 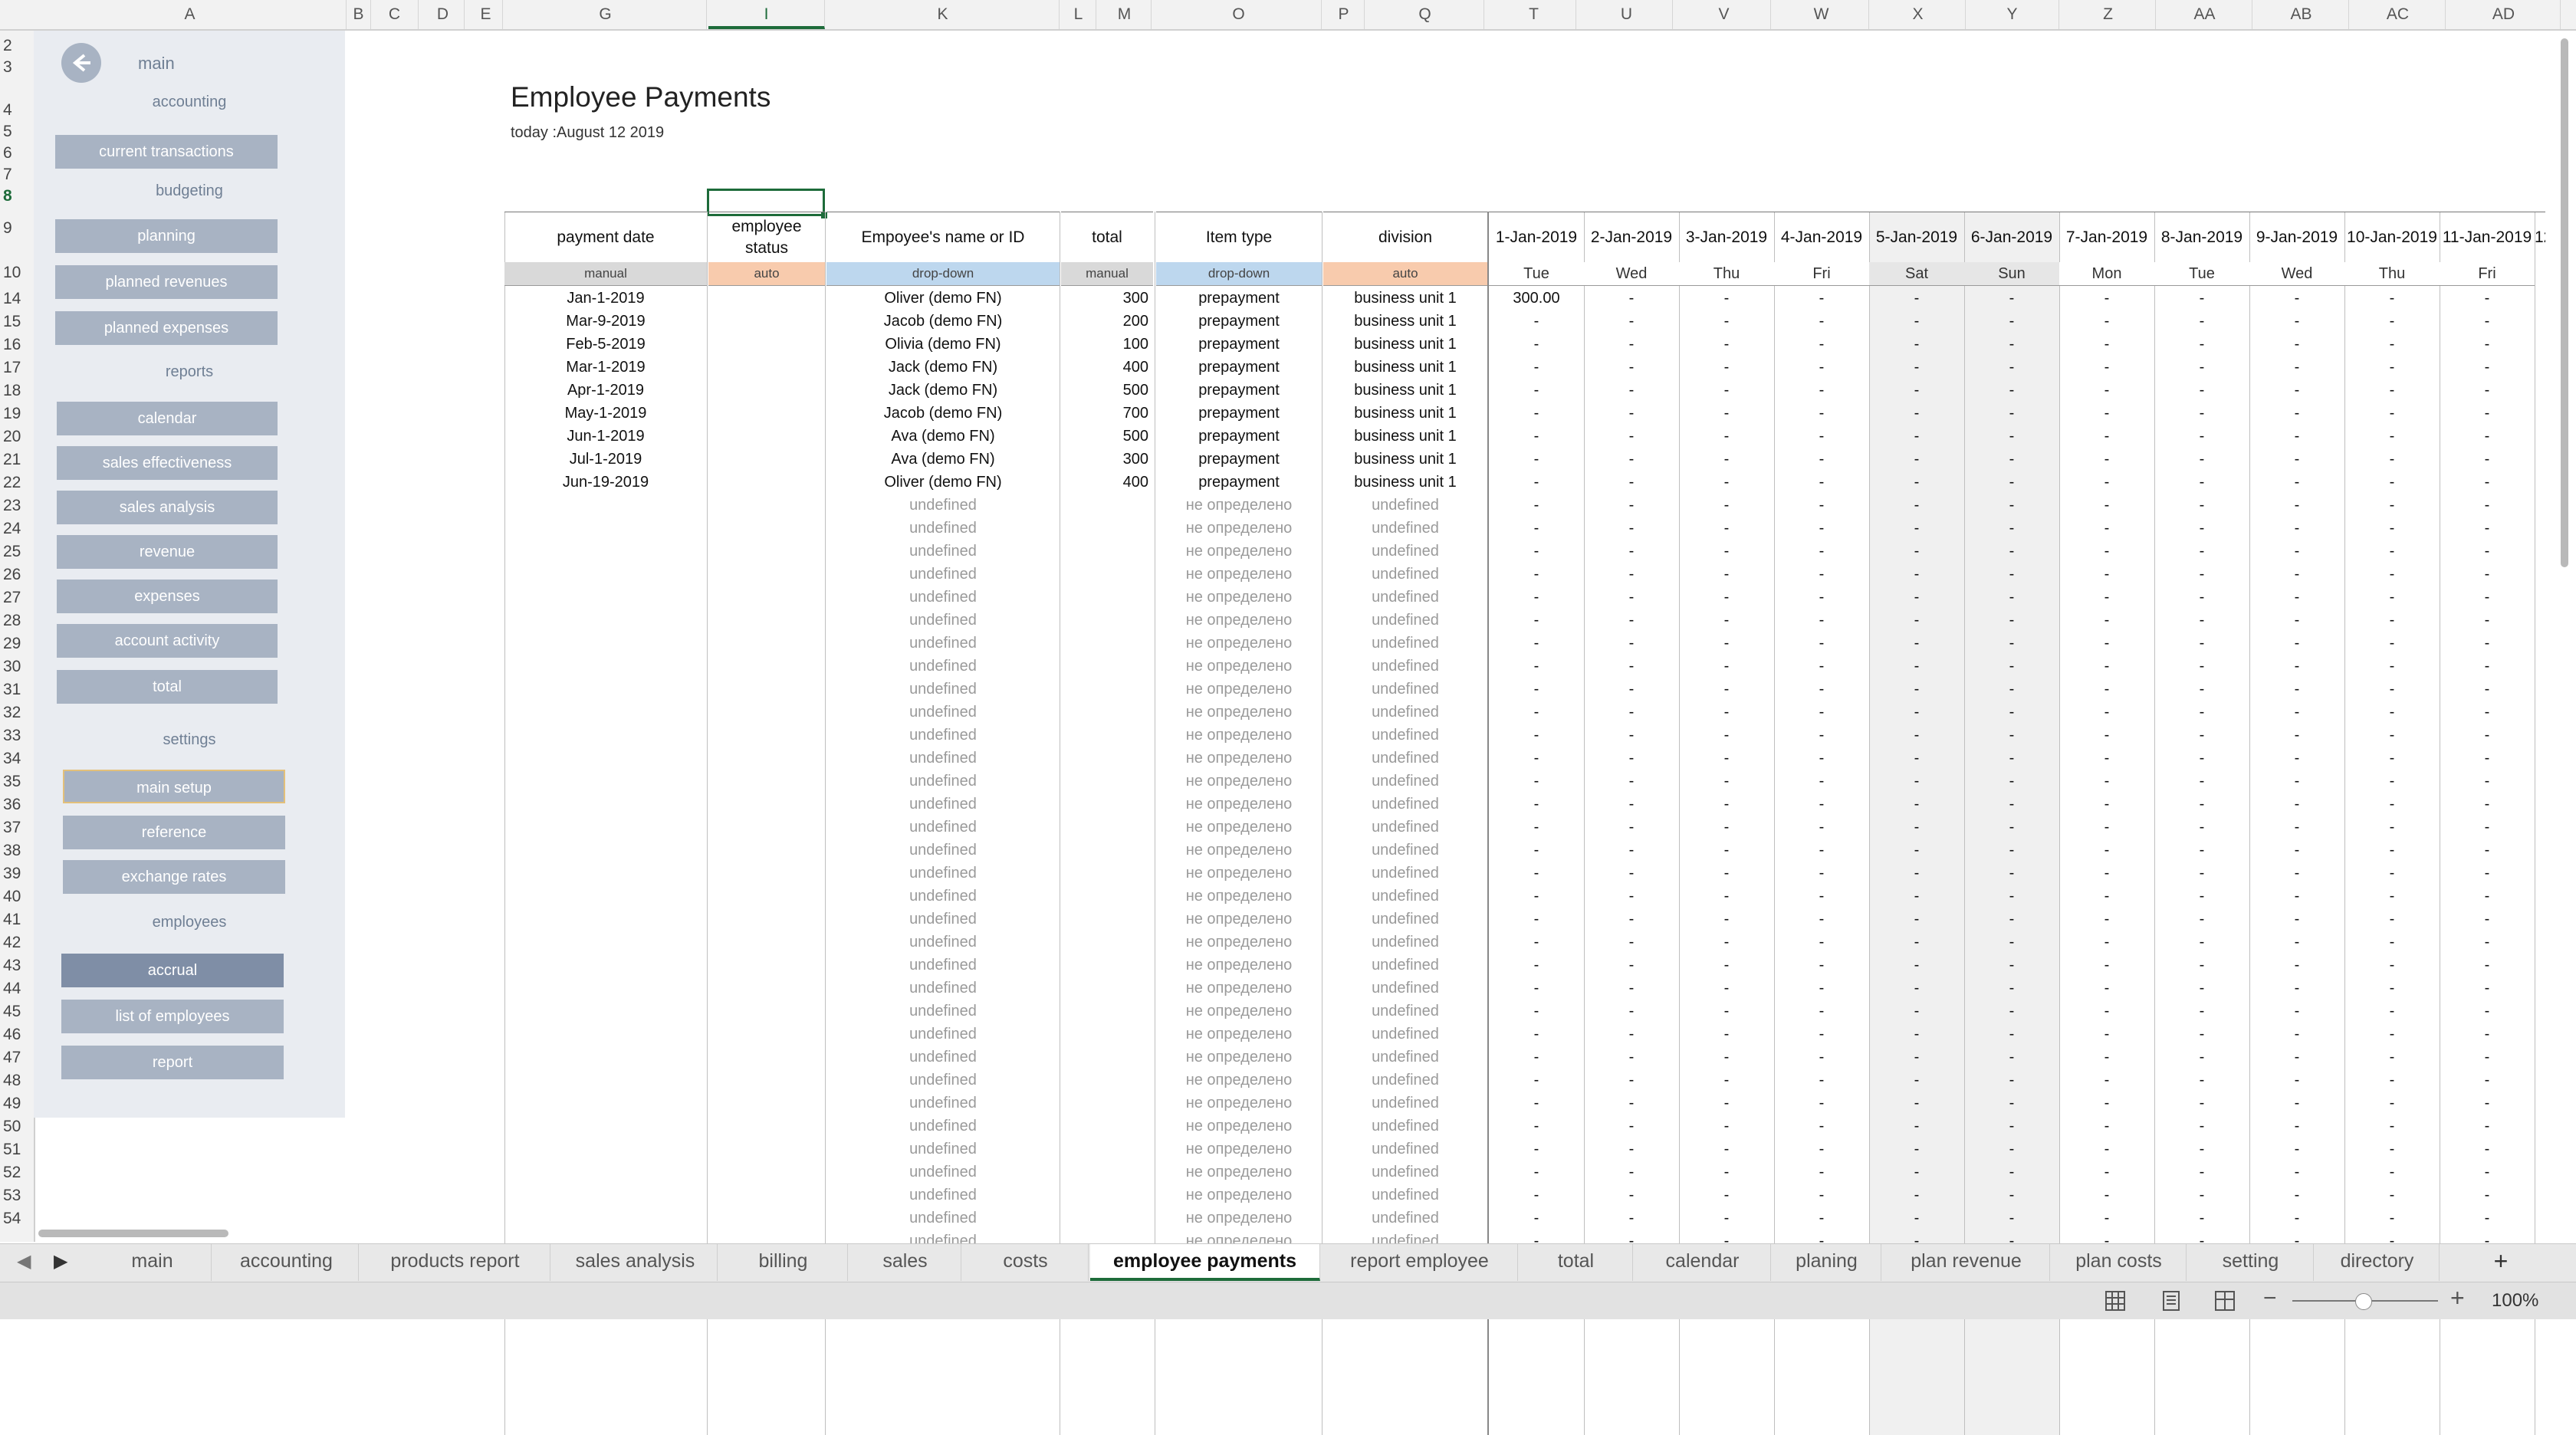 I want to click on sheet-tab-setting: setting, so click(x=2251, y=1262).